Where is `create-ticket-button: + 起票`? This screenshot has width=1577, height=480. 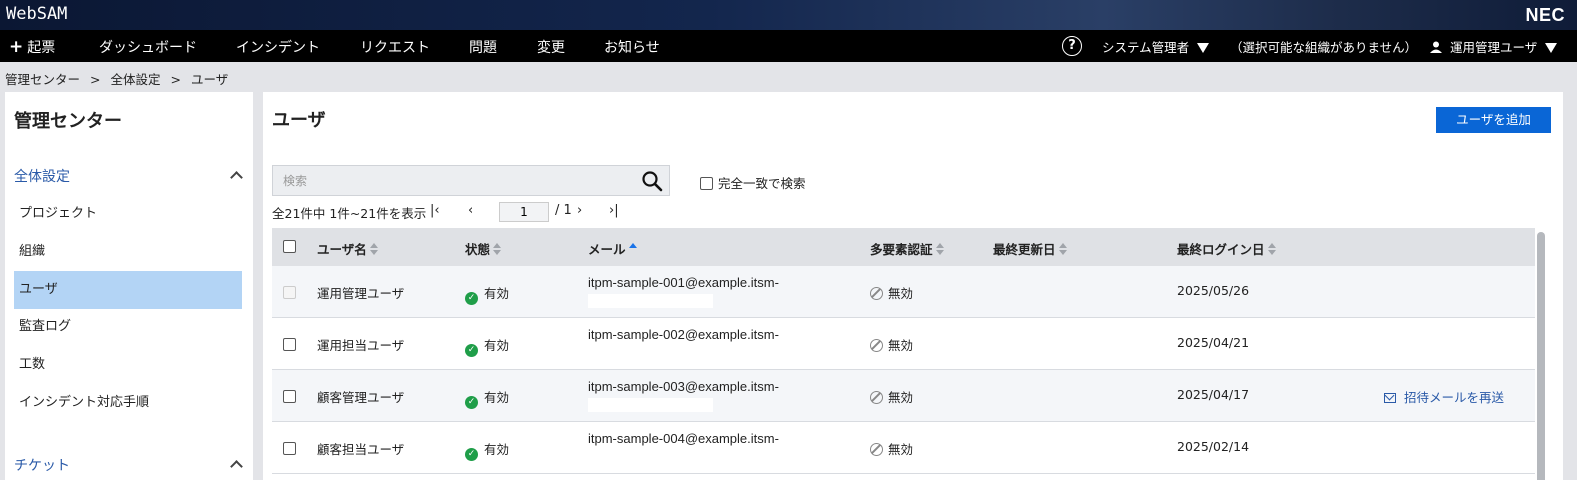 create-ticket-button: + 起票 is located at coordinates (32, 47).